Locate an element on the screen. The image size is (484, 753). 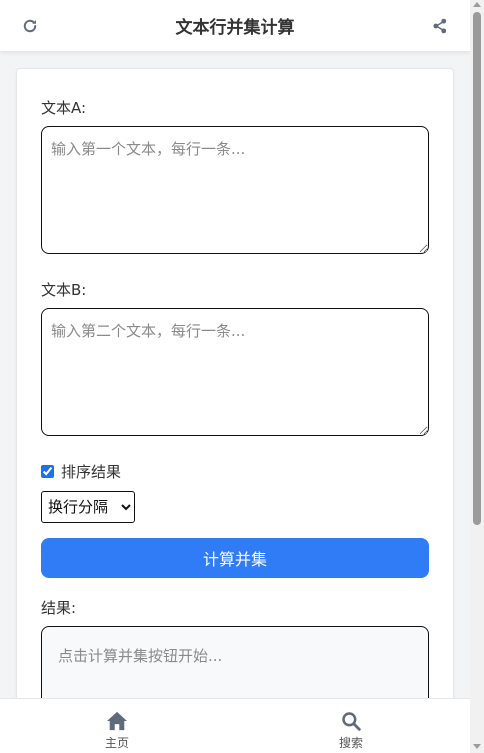
top-app-bar: 文本行并集计算 is located at coordinates (235, 26).